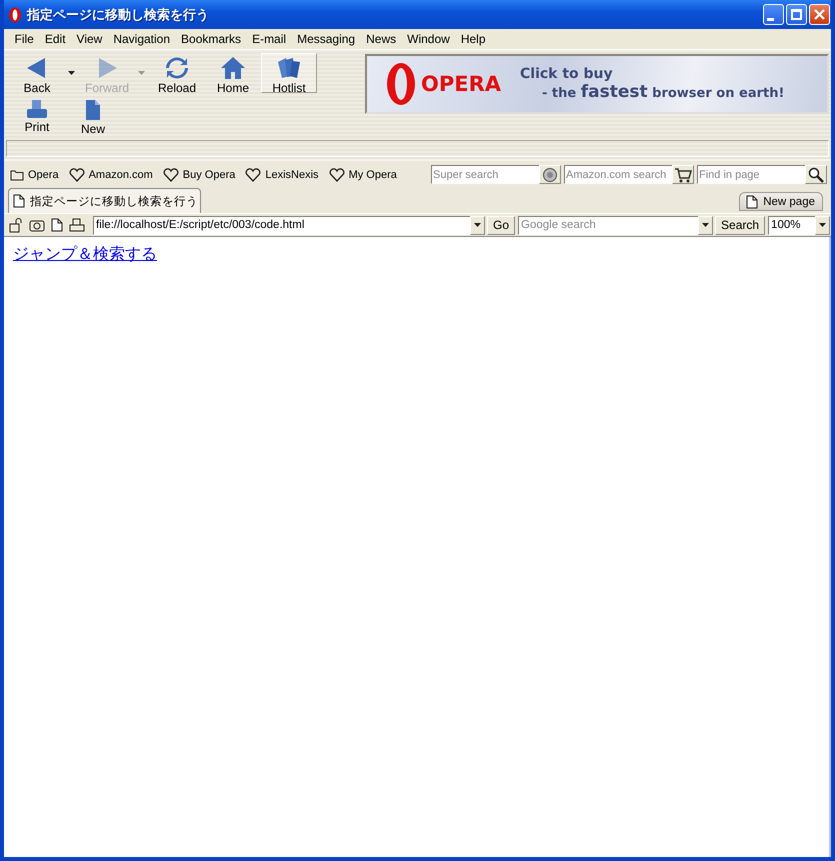 Image resolution: width=835 pixels, height=861 pixels. Describe the element at coordinates (362, 175) in the screenshot. I see `bookmark-item: My Opera` at that location.